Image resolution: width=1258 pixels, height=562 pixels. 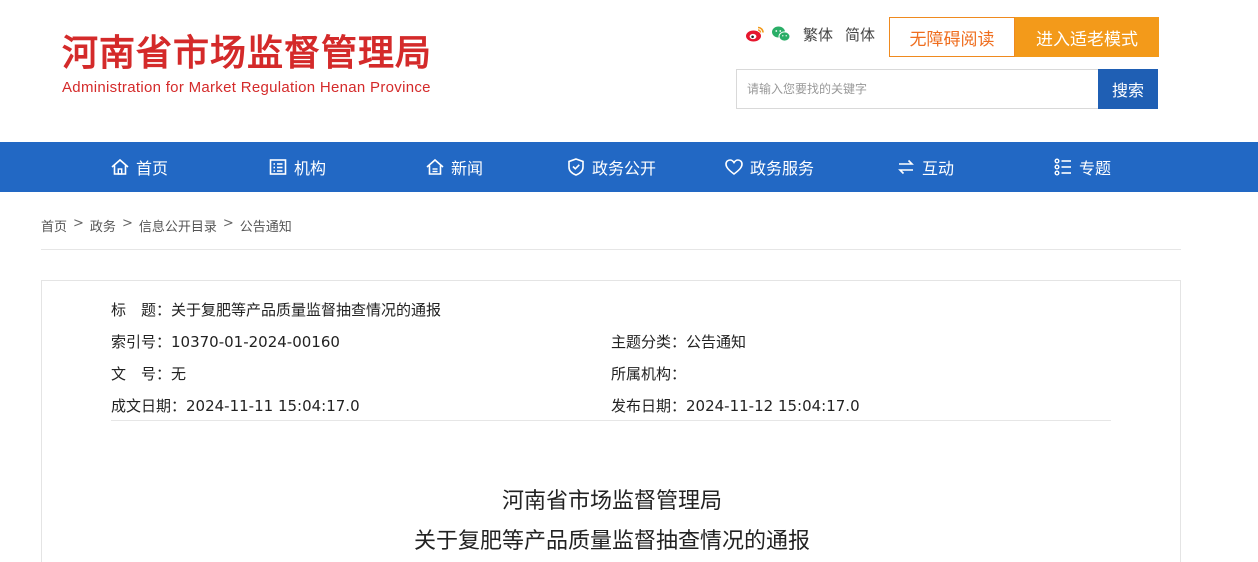 What do you see at coordinates (278, 167) in the screenshot?
I see `org-icon` at bounding box center [278, 167].